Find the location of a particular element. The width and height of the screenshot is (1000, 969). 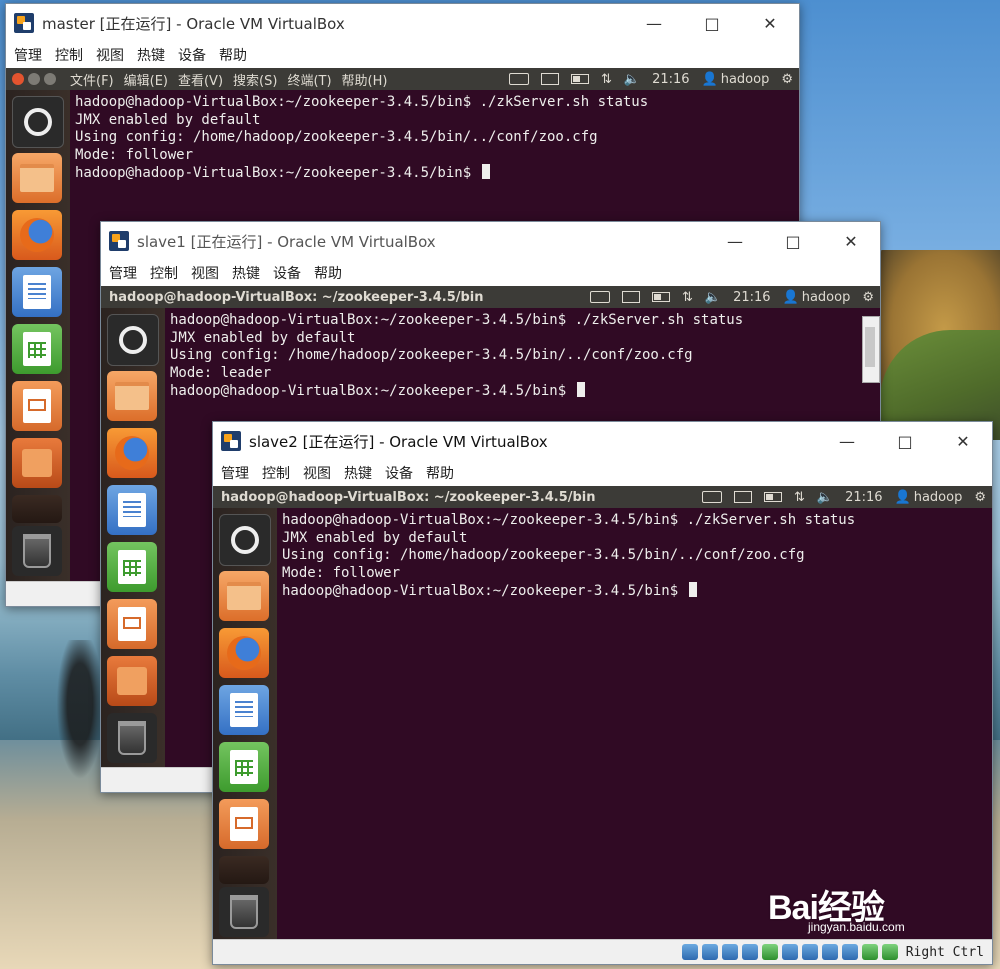

terminal-maximize-icon is located at coordinates (50, 79).